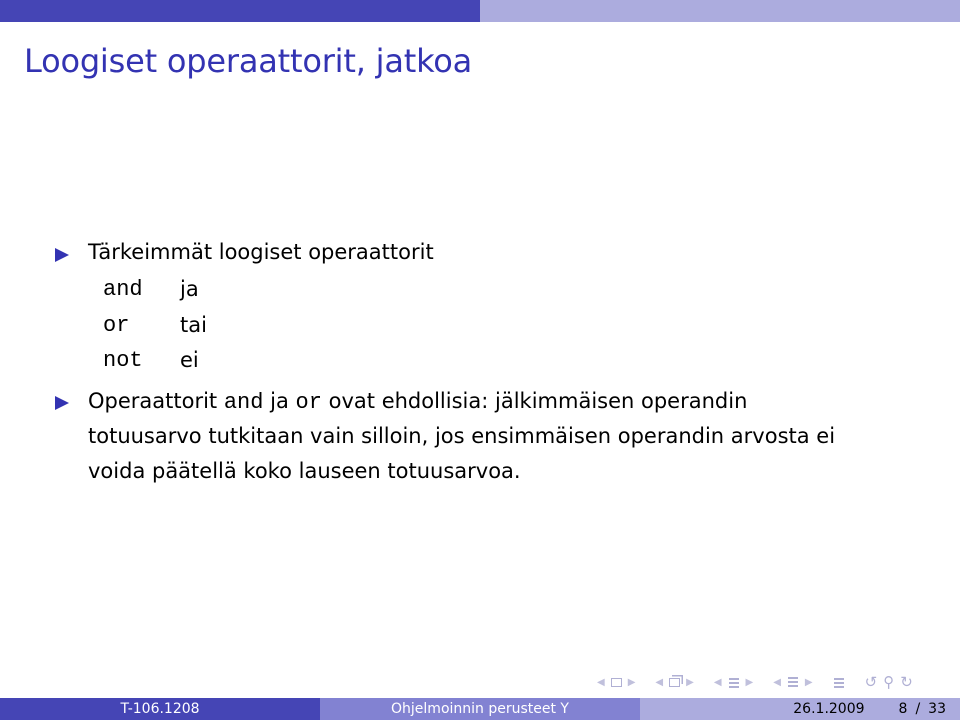  Describe the element at coordinates (871, 682) in the screenshot. I see `back-icon: ↺` at that location.